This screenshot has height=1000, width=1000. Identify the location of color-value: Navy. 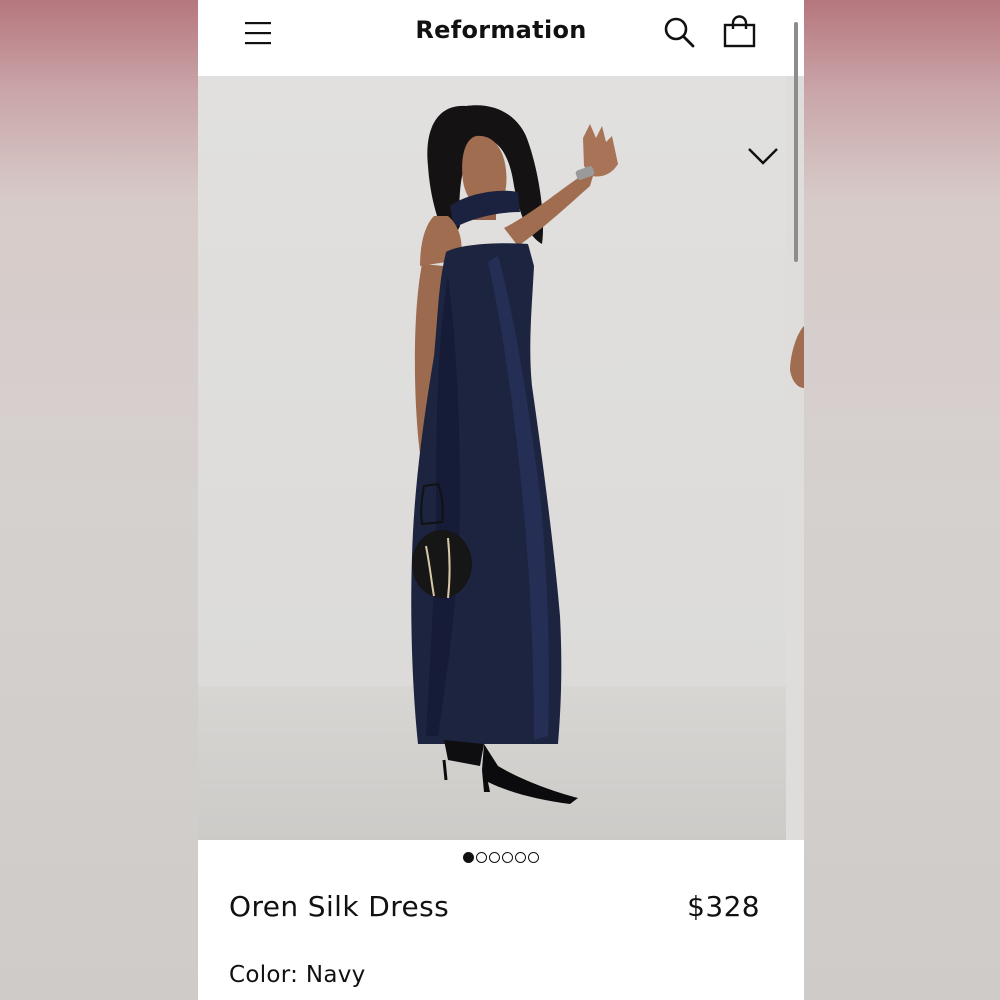
(335, 975).